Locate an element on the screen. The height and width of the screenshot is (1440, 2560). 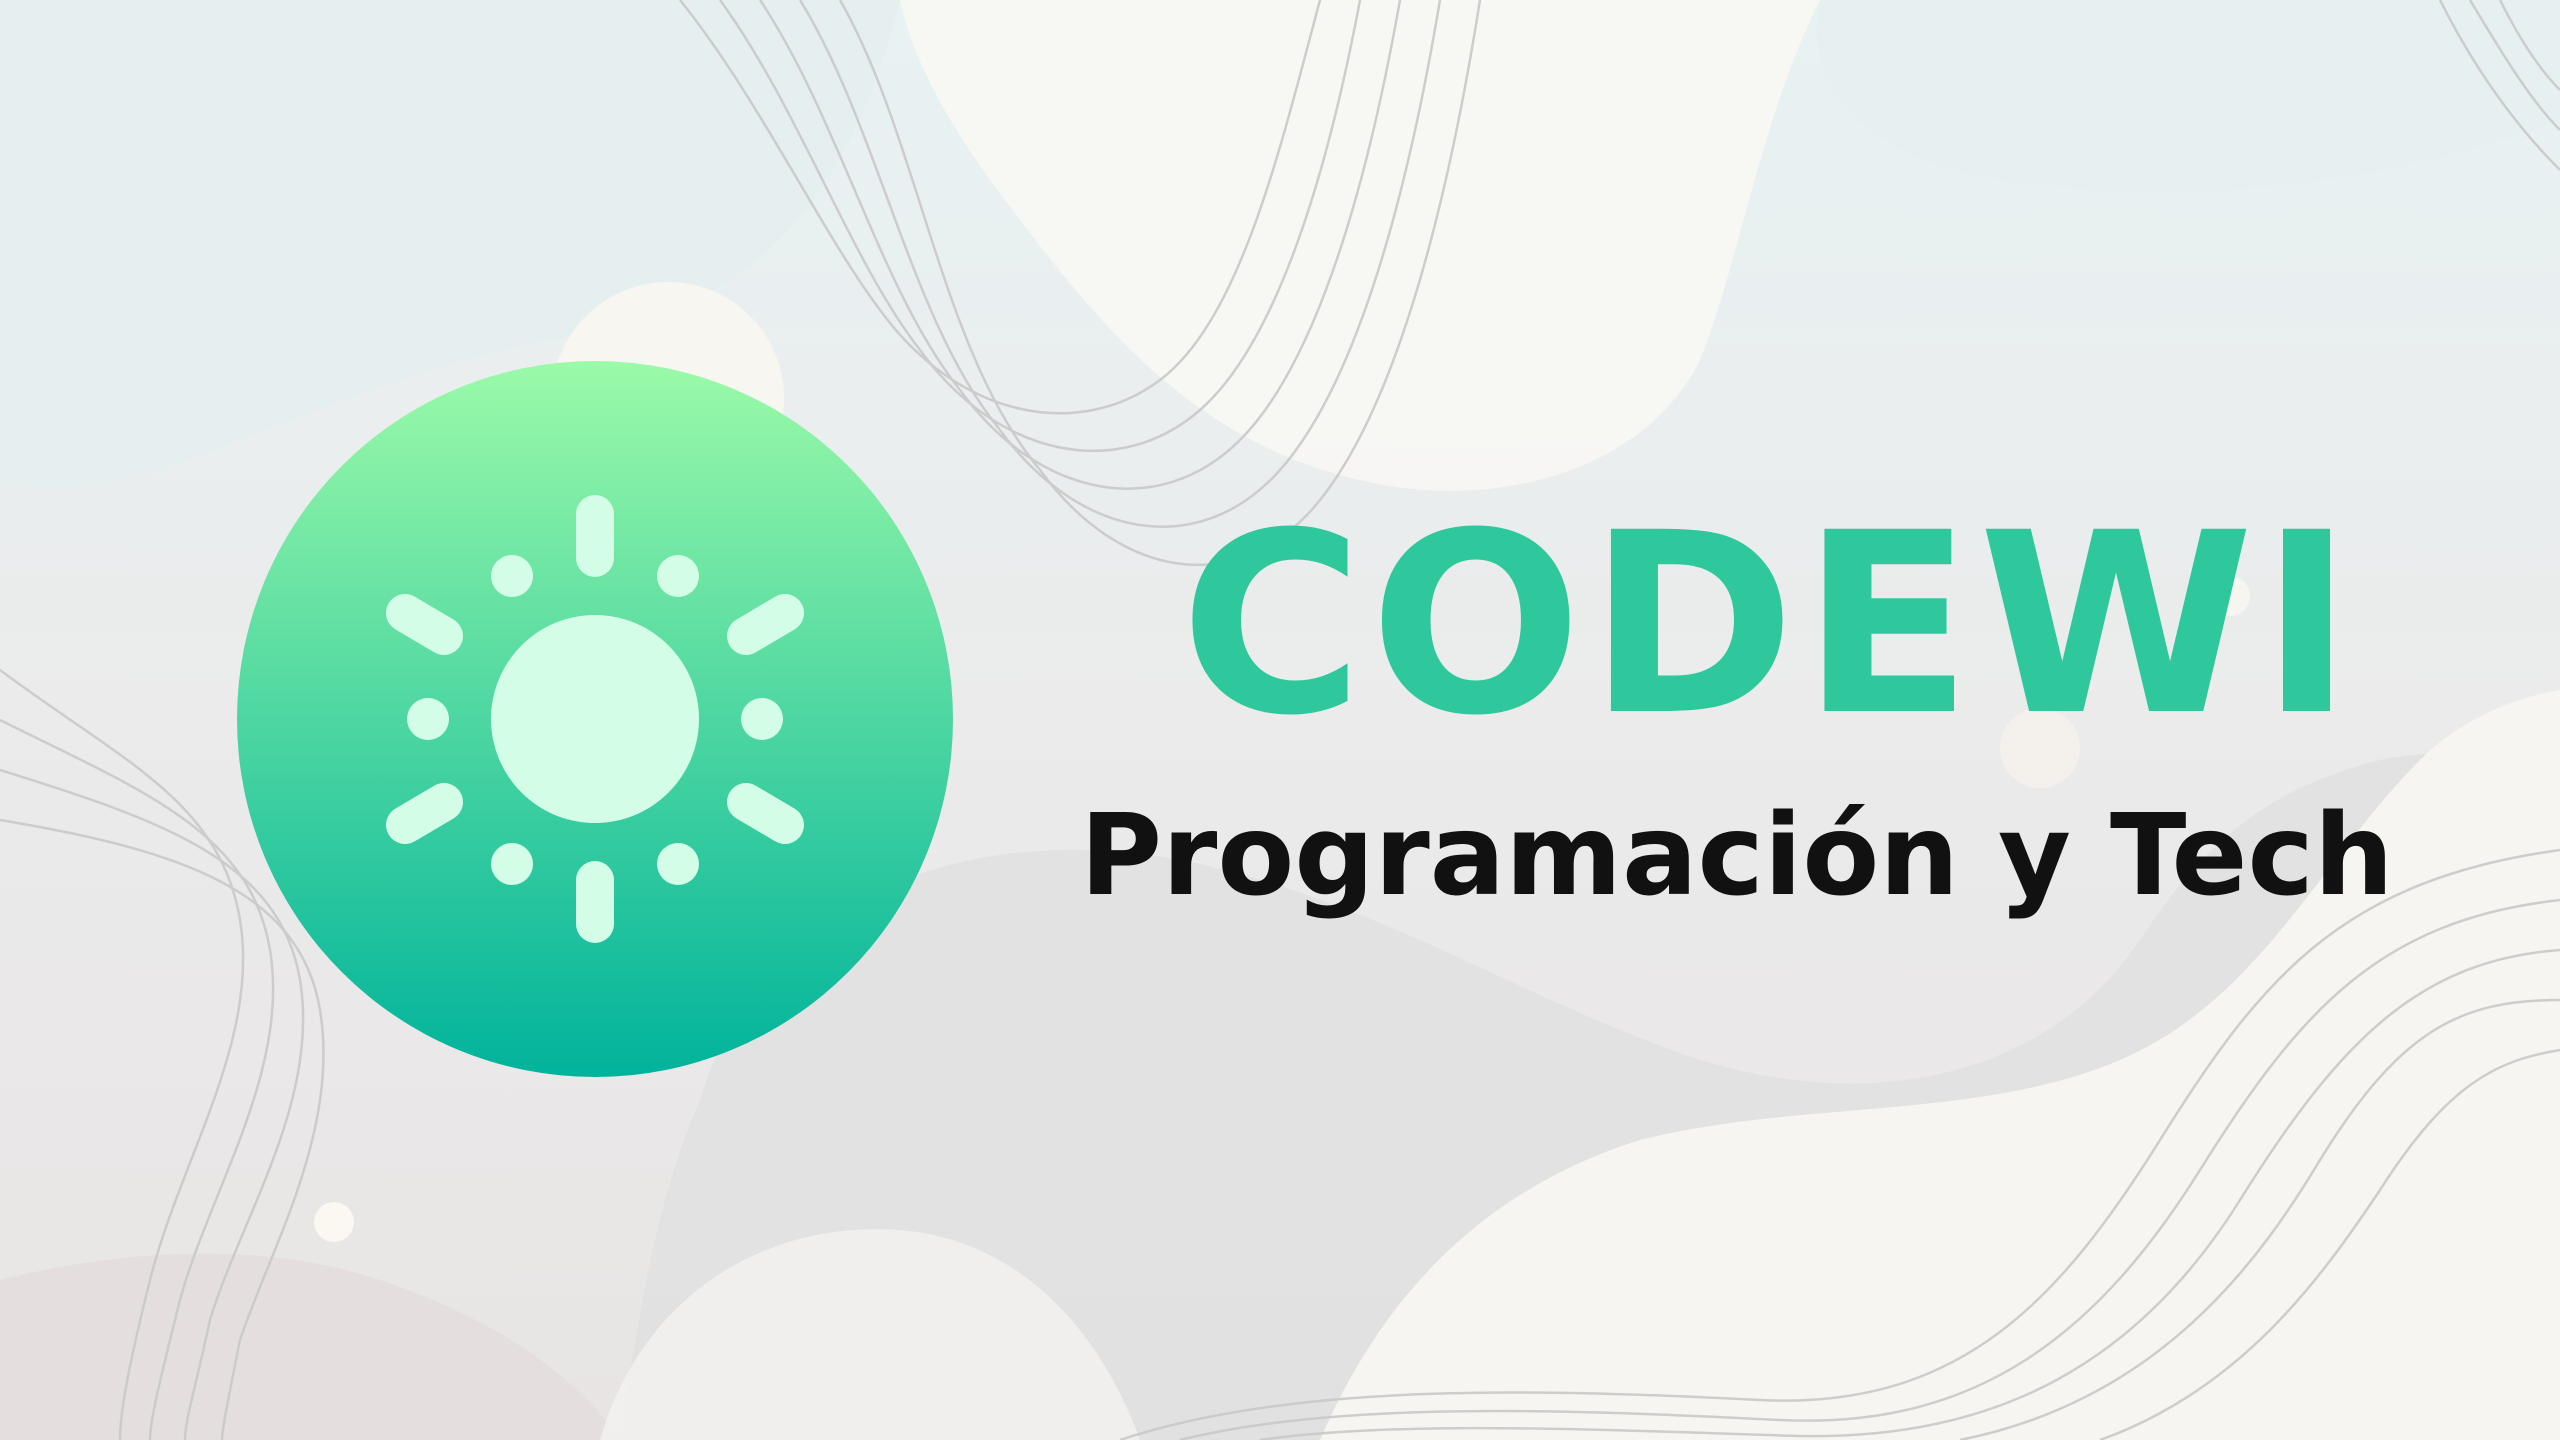
brand-title: CODEWI is located at coordinates (1770, 624).